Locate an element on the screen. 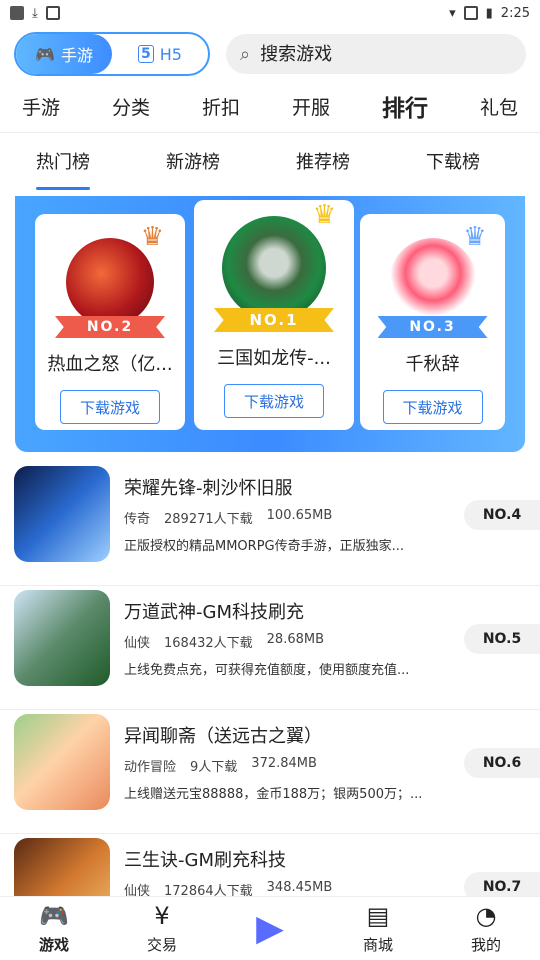  rank-ribbon: NO.1 is located at coordinates (274, 320).